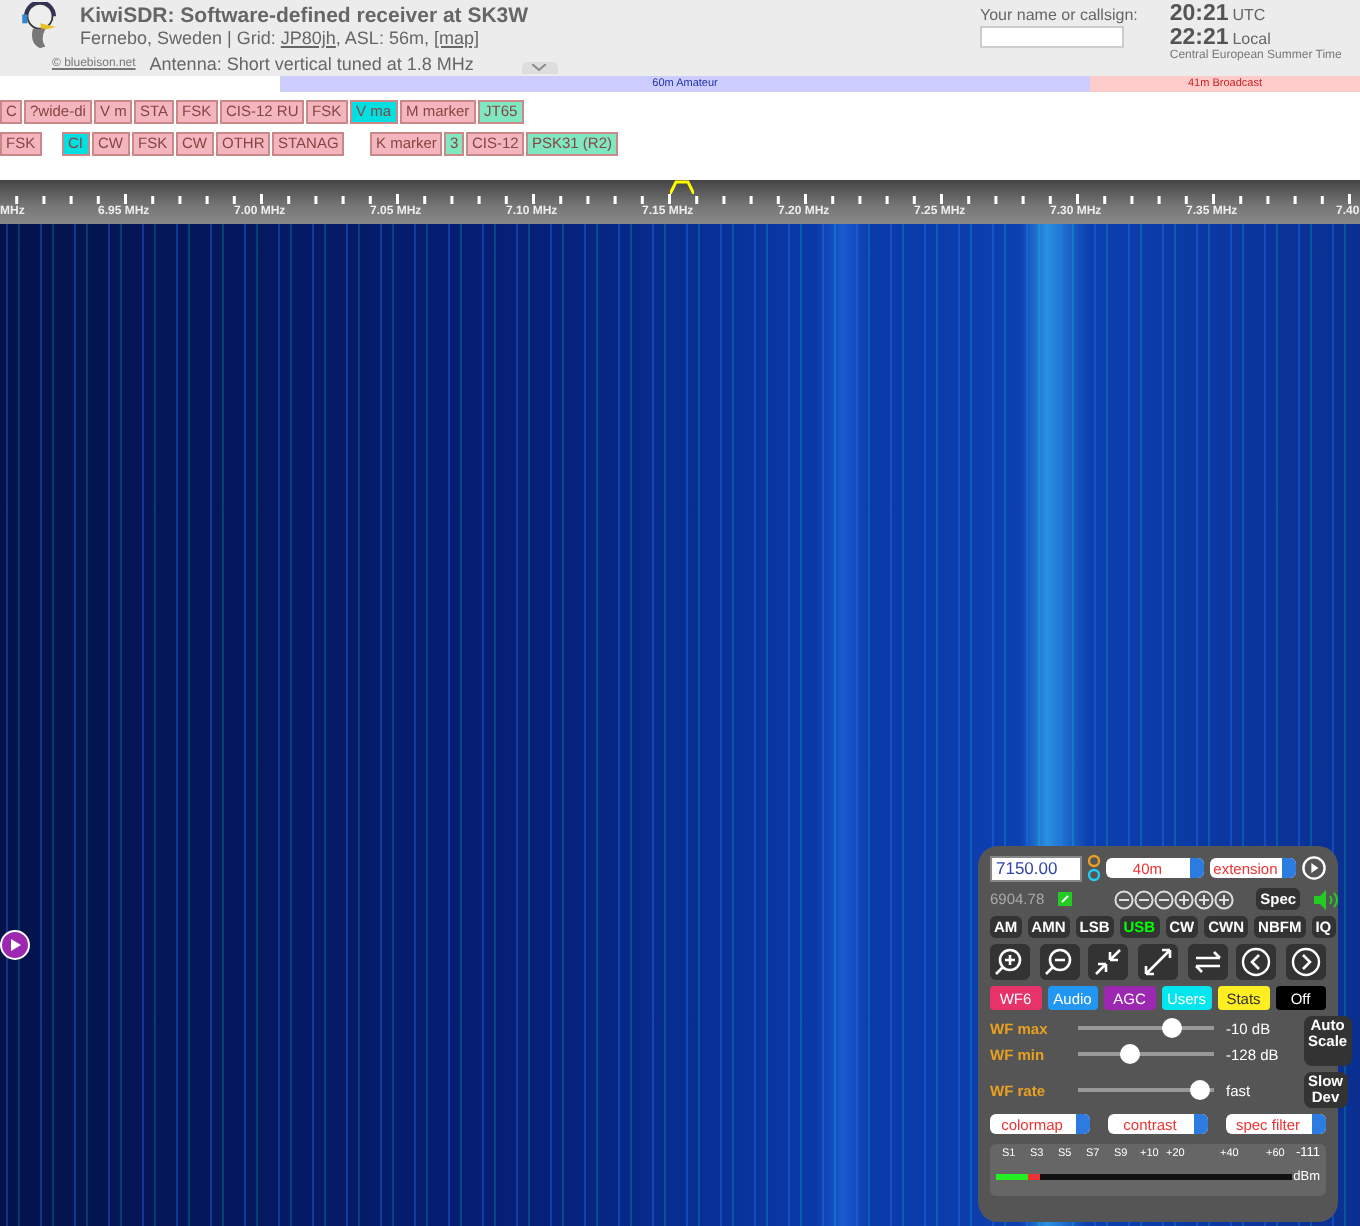  I want to click on shrink-arrows-button, so click(1108, 962).